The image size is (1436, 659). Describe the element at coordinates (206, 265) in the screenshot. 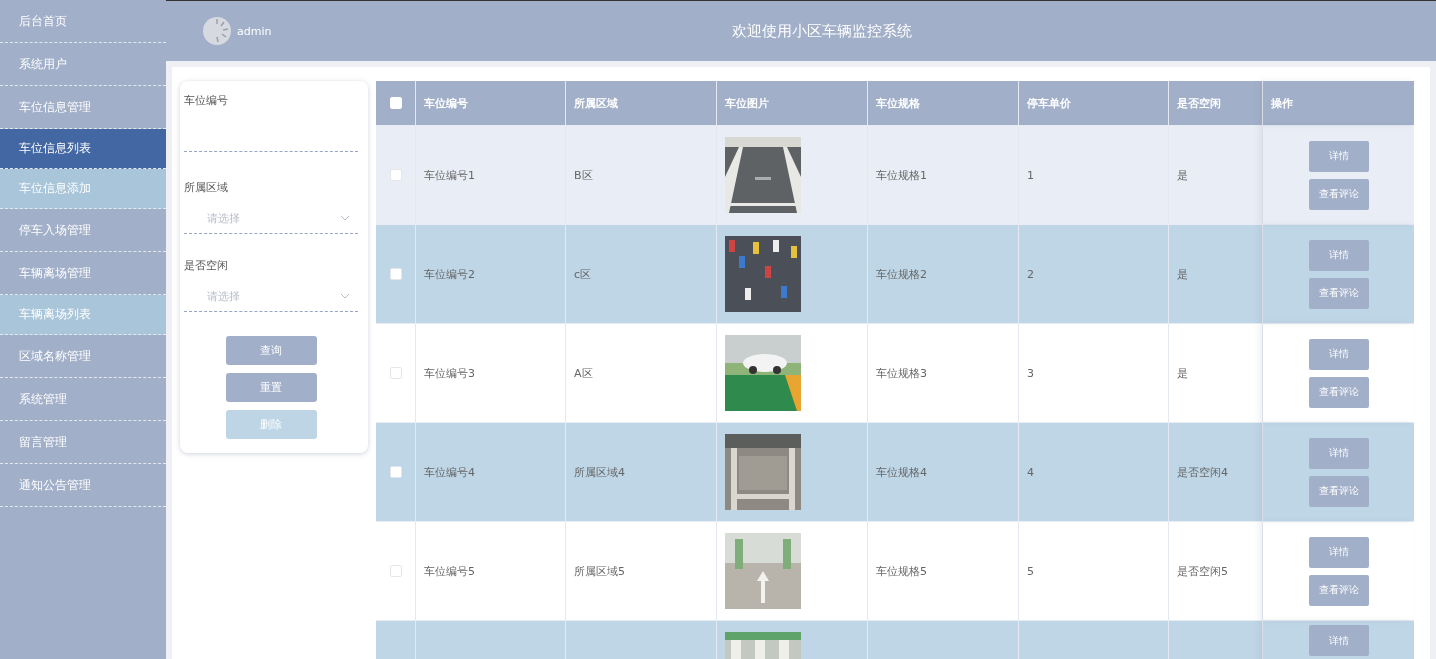

I see `field-label: 是否空闲` at that location.